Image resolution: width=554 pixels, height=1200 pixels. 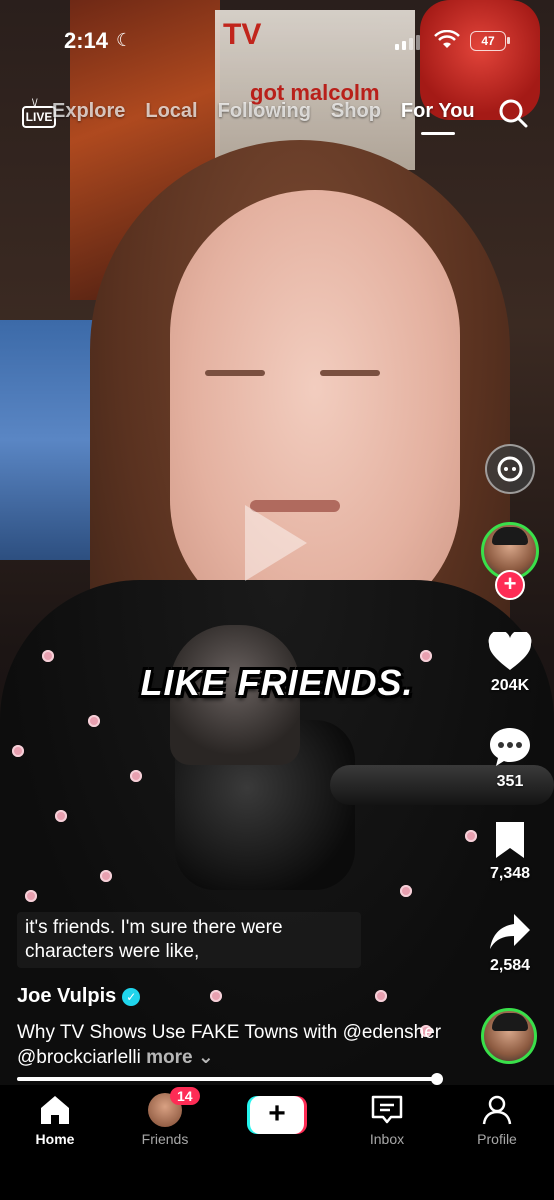 I want to click on nav-inbox: Inbox, so click(x=387, y=1120).